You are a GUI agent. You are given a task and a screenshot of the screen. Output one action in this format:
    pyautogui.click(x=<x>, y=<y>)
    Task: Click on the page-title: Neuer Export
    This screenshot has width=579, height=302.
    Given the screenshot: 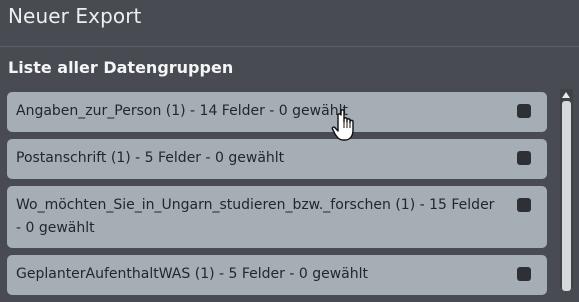 What is the action you would take?
    pyautogui.click(x=75, y=16)
    